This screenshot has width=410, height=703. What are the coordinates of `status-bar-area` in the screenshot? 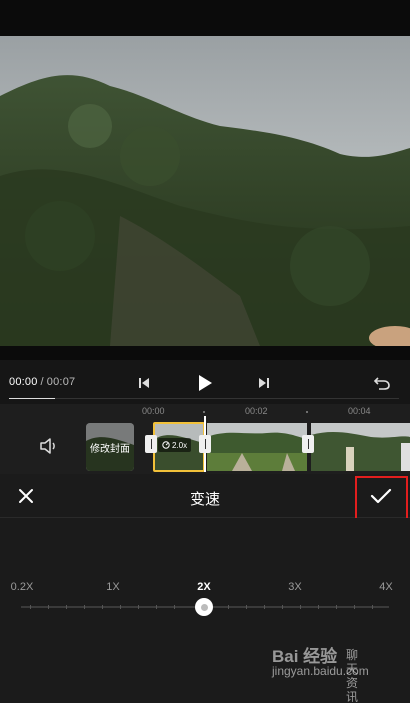 It's located at (205, 18).